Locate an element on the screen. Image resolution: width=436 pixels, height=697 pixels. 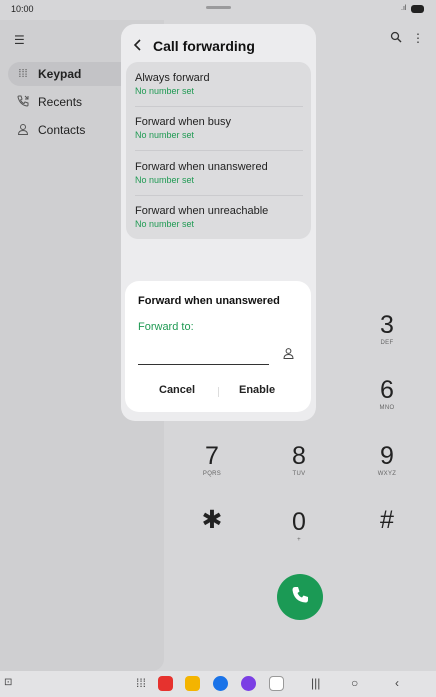
phone-icon is located at coordinates (300, 597).